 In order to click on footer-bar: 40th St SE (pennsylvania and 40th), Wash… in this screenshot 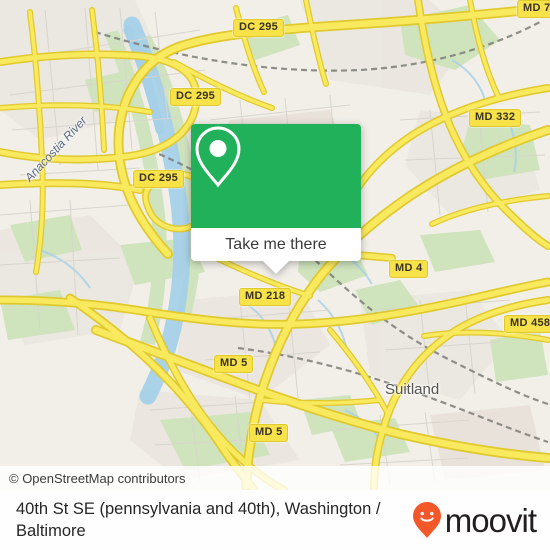, I will do `click(275, 520)`.